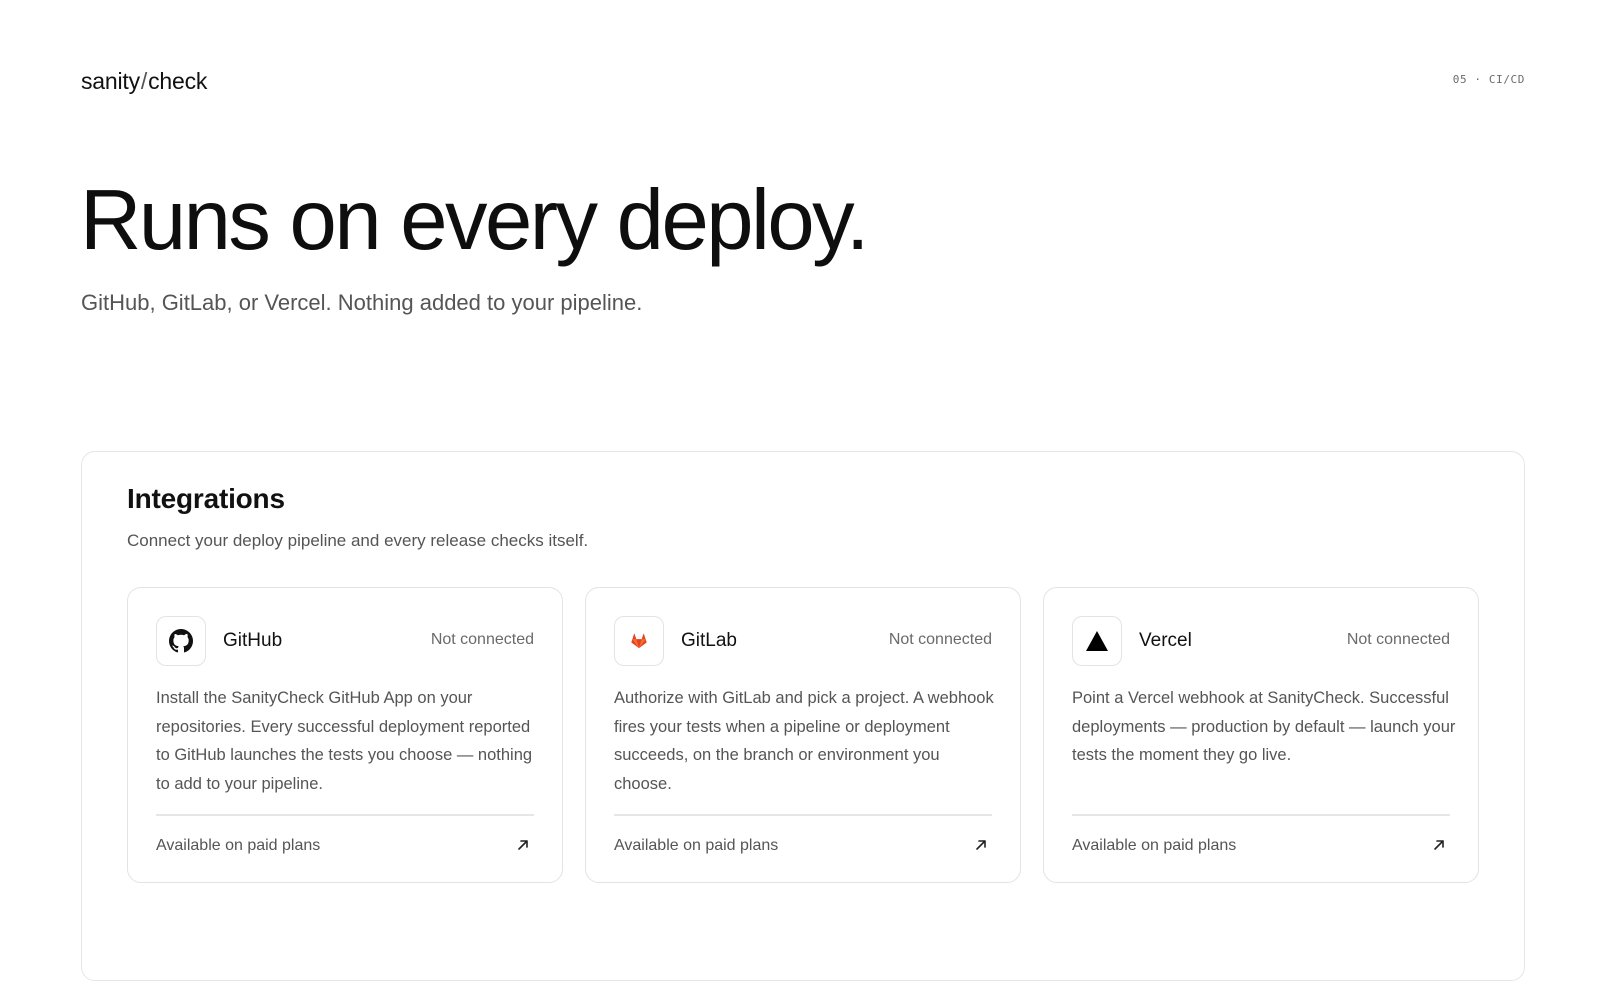 This screenshot has height=981, width=1600. I want to click on vercel-icon, so click(1097, 641).